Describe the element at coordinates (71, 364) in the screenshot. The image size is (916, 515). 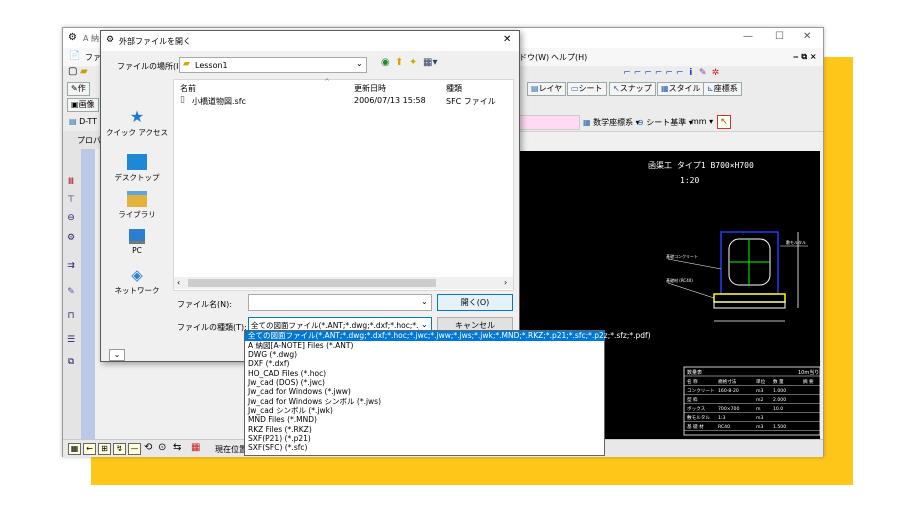
I see `tool-icon: ⧉` at that location.